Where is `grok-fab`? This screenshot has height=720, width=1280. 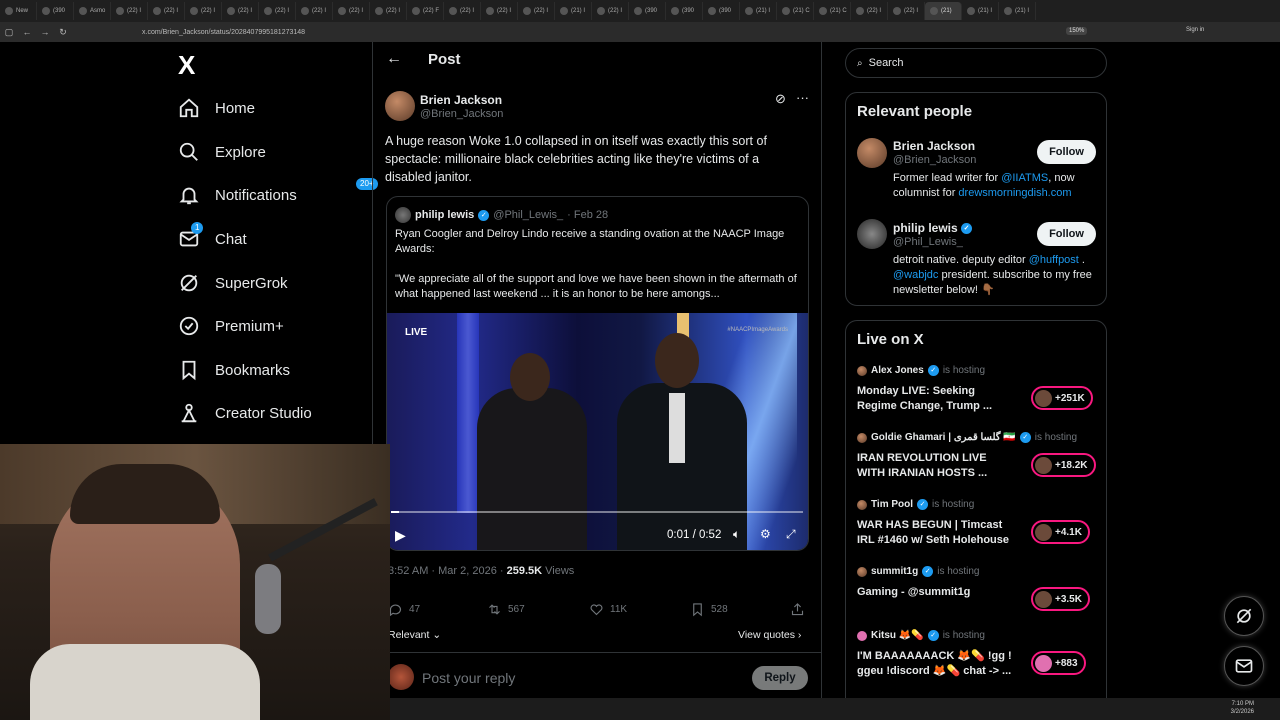 grok-fab is located at coordinates (1244, 616).